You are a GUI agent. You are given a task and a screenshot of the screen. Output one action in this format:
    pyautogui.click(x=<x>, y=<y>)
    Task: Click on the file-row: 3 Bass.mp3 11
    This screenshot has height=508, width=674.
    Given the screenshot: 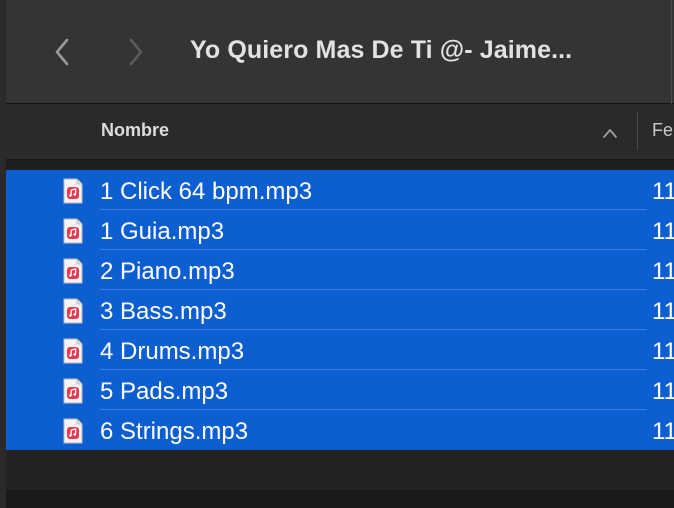 What is the action you would take?
    pyautogui.click(x=340, y=310)
    